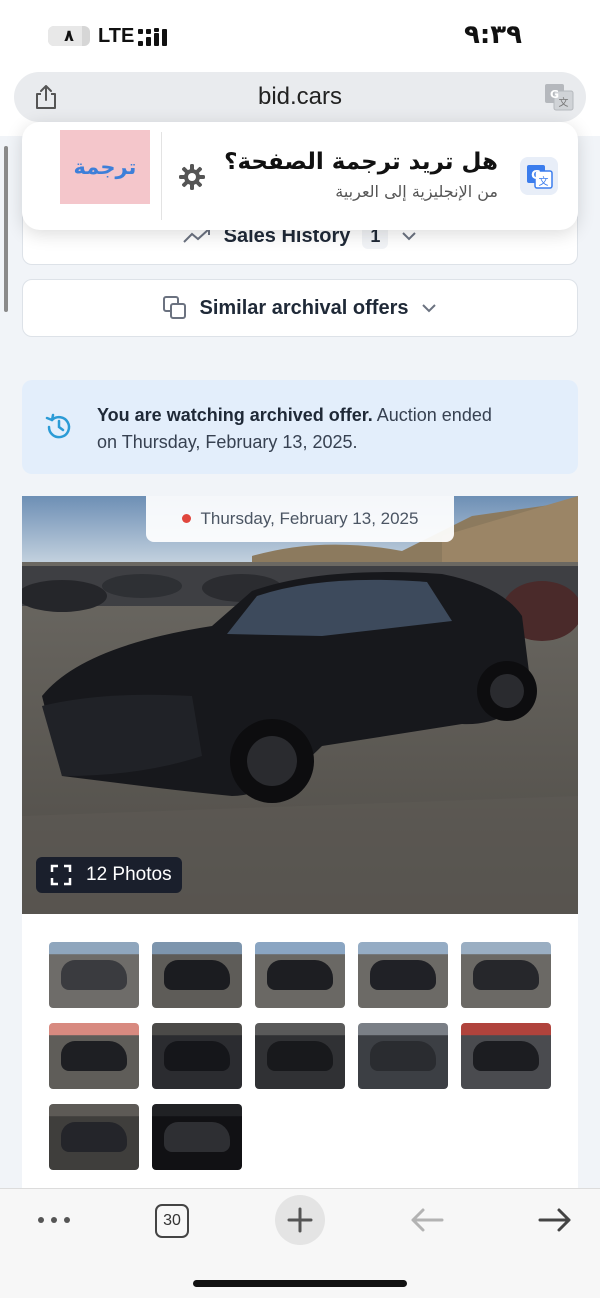  I want to click on translate-language-pair: من الإنجليزية إلى العربية, so click(416, 191).